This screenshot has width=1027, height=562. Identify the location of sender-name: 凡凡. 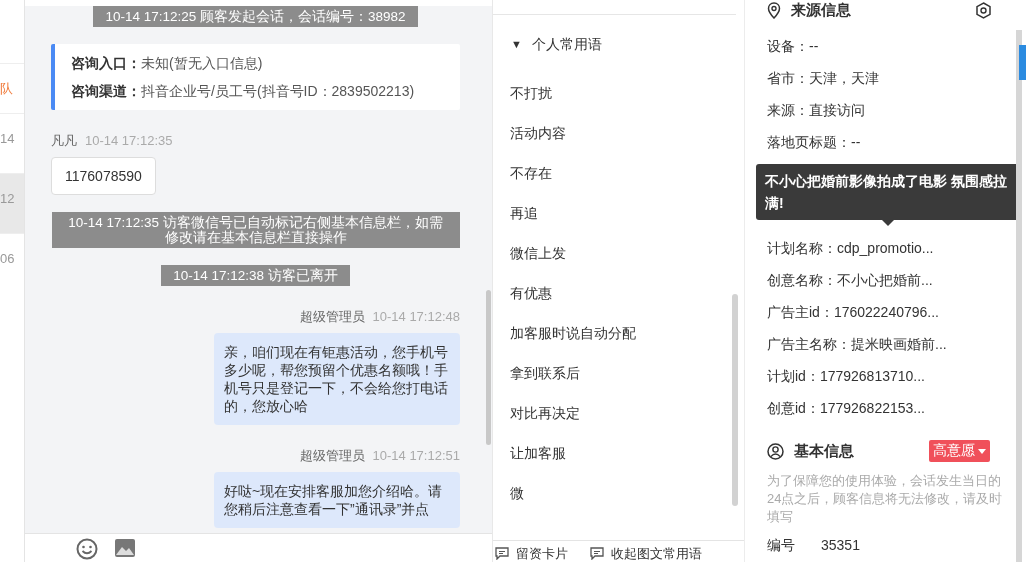
(64, 141).